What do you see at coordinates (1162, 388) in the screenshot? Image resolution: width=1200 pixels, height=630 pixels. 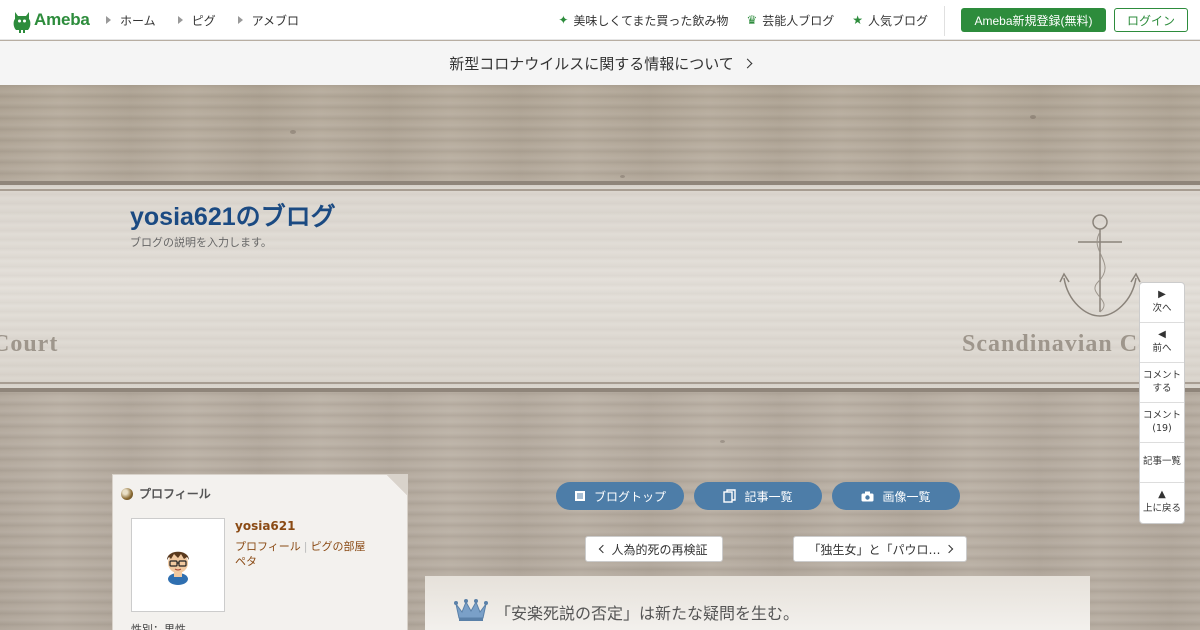 I see `write-comment-label-2: する` at bounding box center [1162, 388].